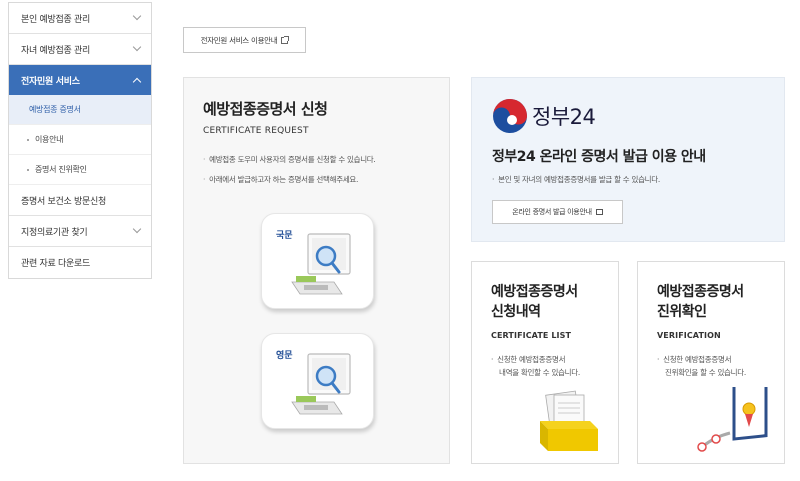 The width and height of the screenshot is (800, 481). What do you see at coordinates (552, 212) in the screenshot?
I see `online-issue-guide-label: 온라인 증명서 발급 이용안내` at bounding box center [552, 212].